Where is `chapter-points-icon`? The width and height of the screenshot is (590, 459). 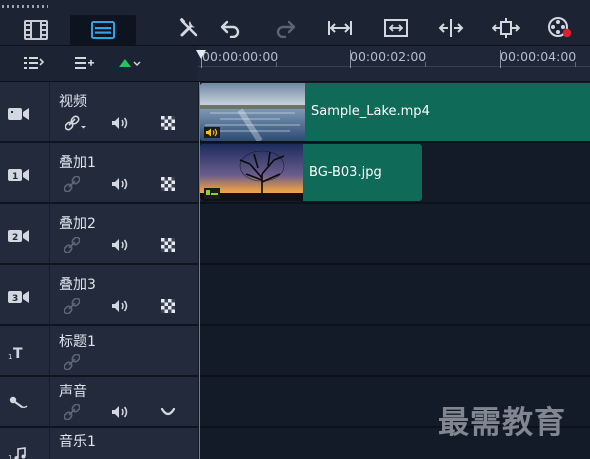
chapter-points-icon is located at coordinates (85, 64).